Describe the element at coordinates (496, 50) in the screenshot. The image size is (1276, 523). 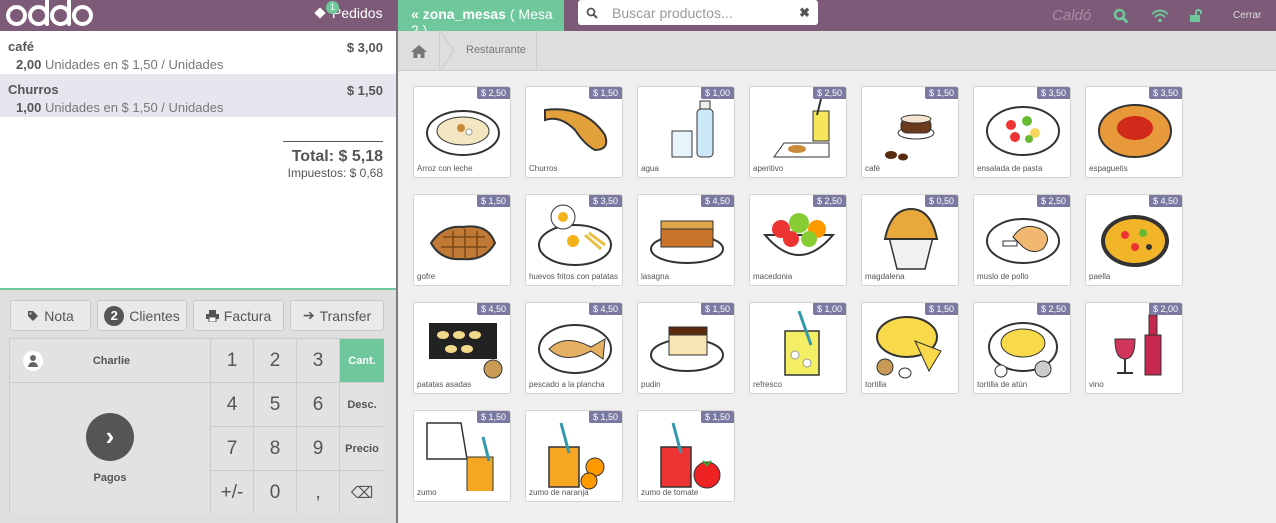
I see `breadcrumb-category: Restaurante` at that location.